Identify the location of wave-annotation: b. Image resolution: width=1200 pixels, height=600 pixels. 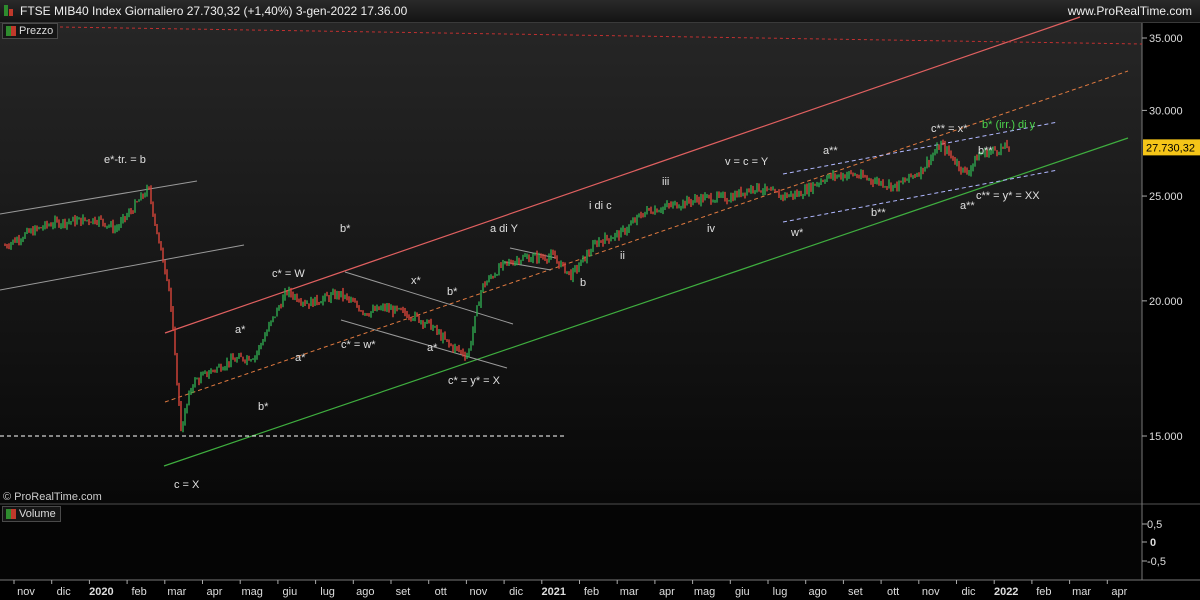
(583, 283).